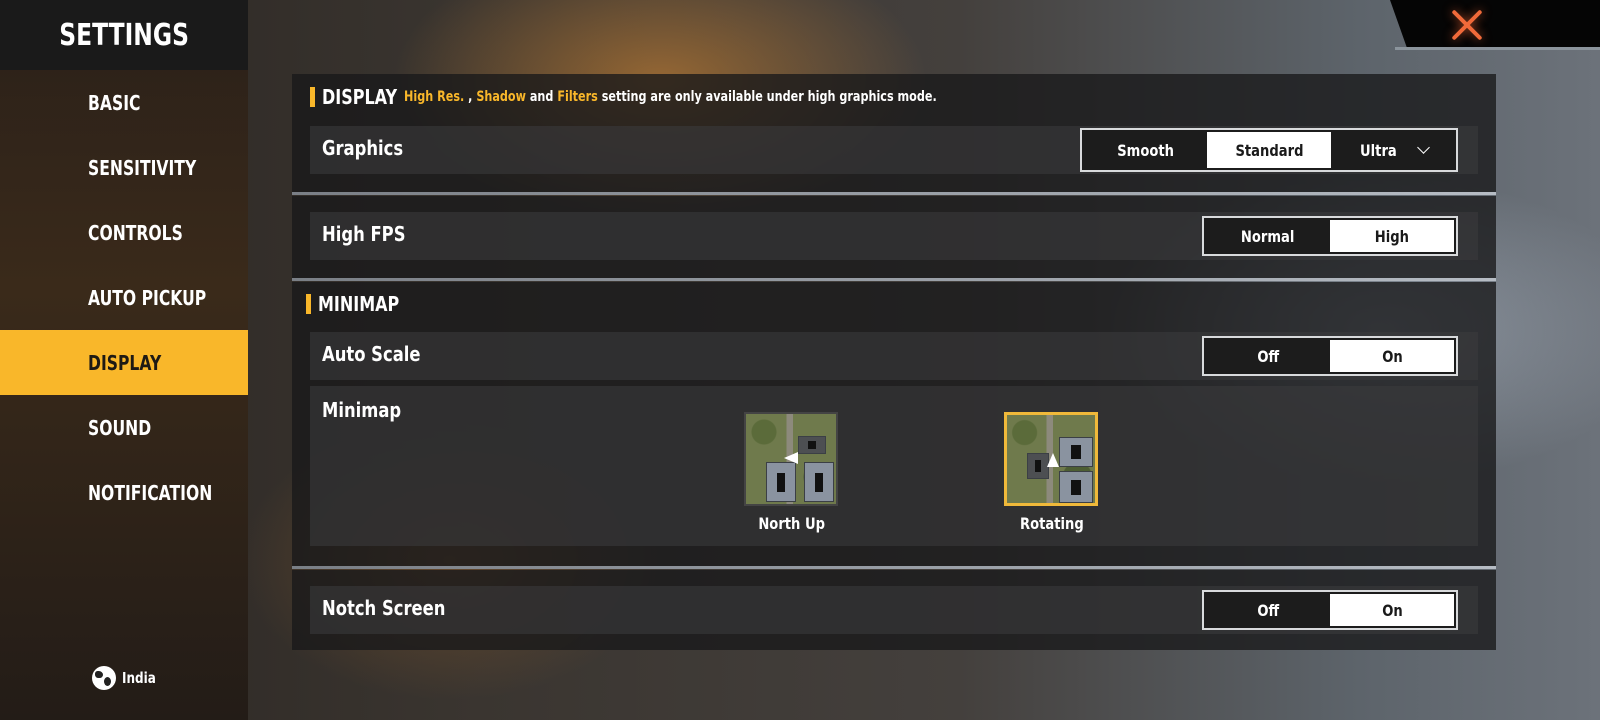 The image size is (1600, 720). I want to click on high-fps-label: High FPS, so click(364, 234).